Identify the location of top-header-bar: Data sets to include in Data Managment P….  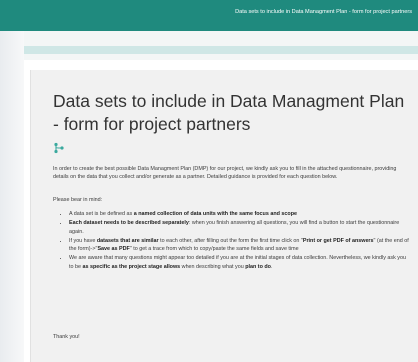
(209, 15).